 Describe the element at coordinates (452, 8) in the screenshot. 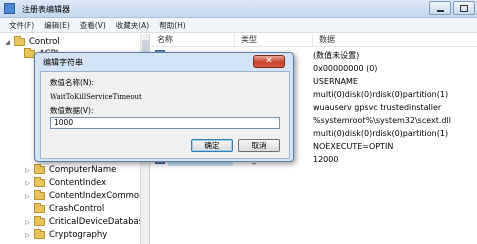

I see `window-controls` at that location.